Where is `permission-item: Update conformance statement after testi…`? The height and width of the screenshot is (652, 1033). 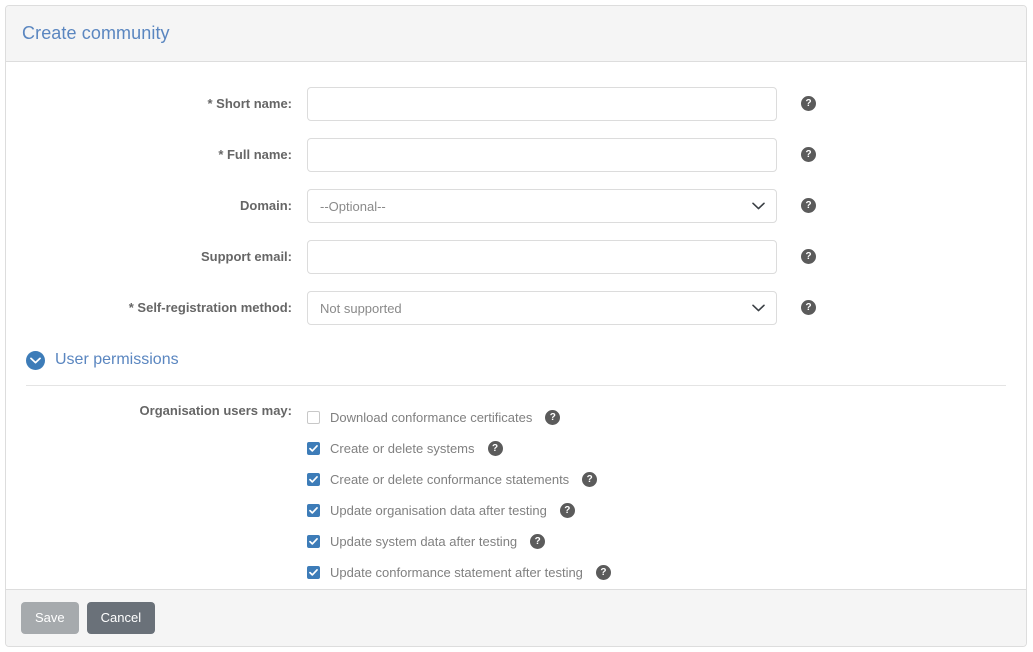
permission-item: Update conformance statement after testi… is located at coordinates (659, 572).